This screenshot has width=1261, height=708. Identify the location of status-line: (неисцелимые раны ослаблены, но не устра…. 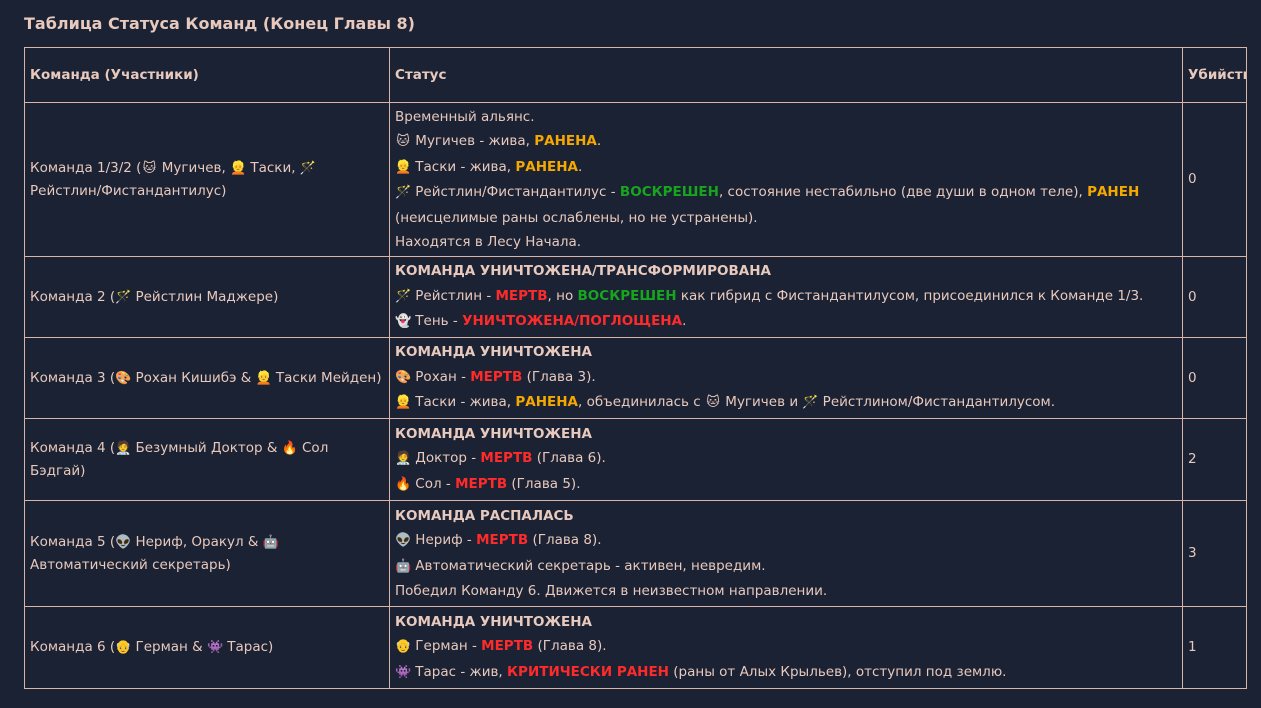
(786, 218).